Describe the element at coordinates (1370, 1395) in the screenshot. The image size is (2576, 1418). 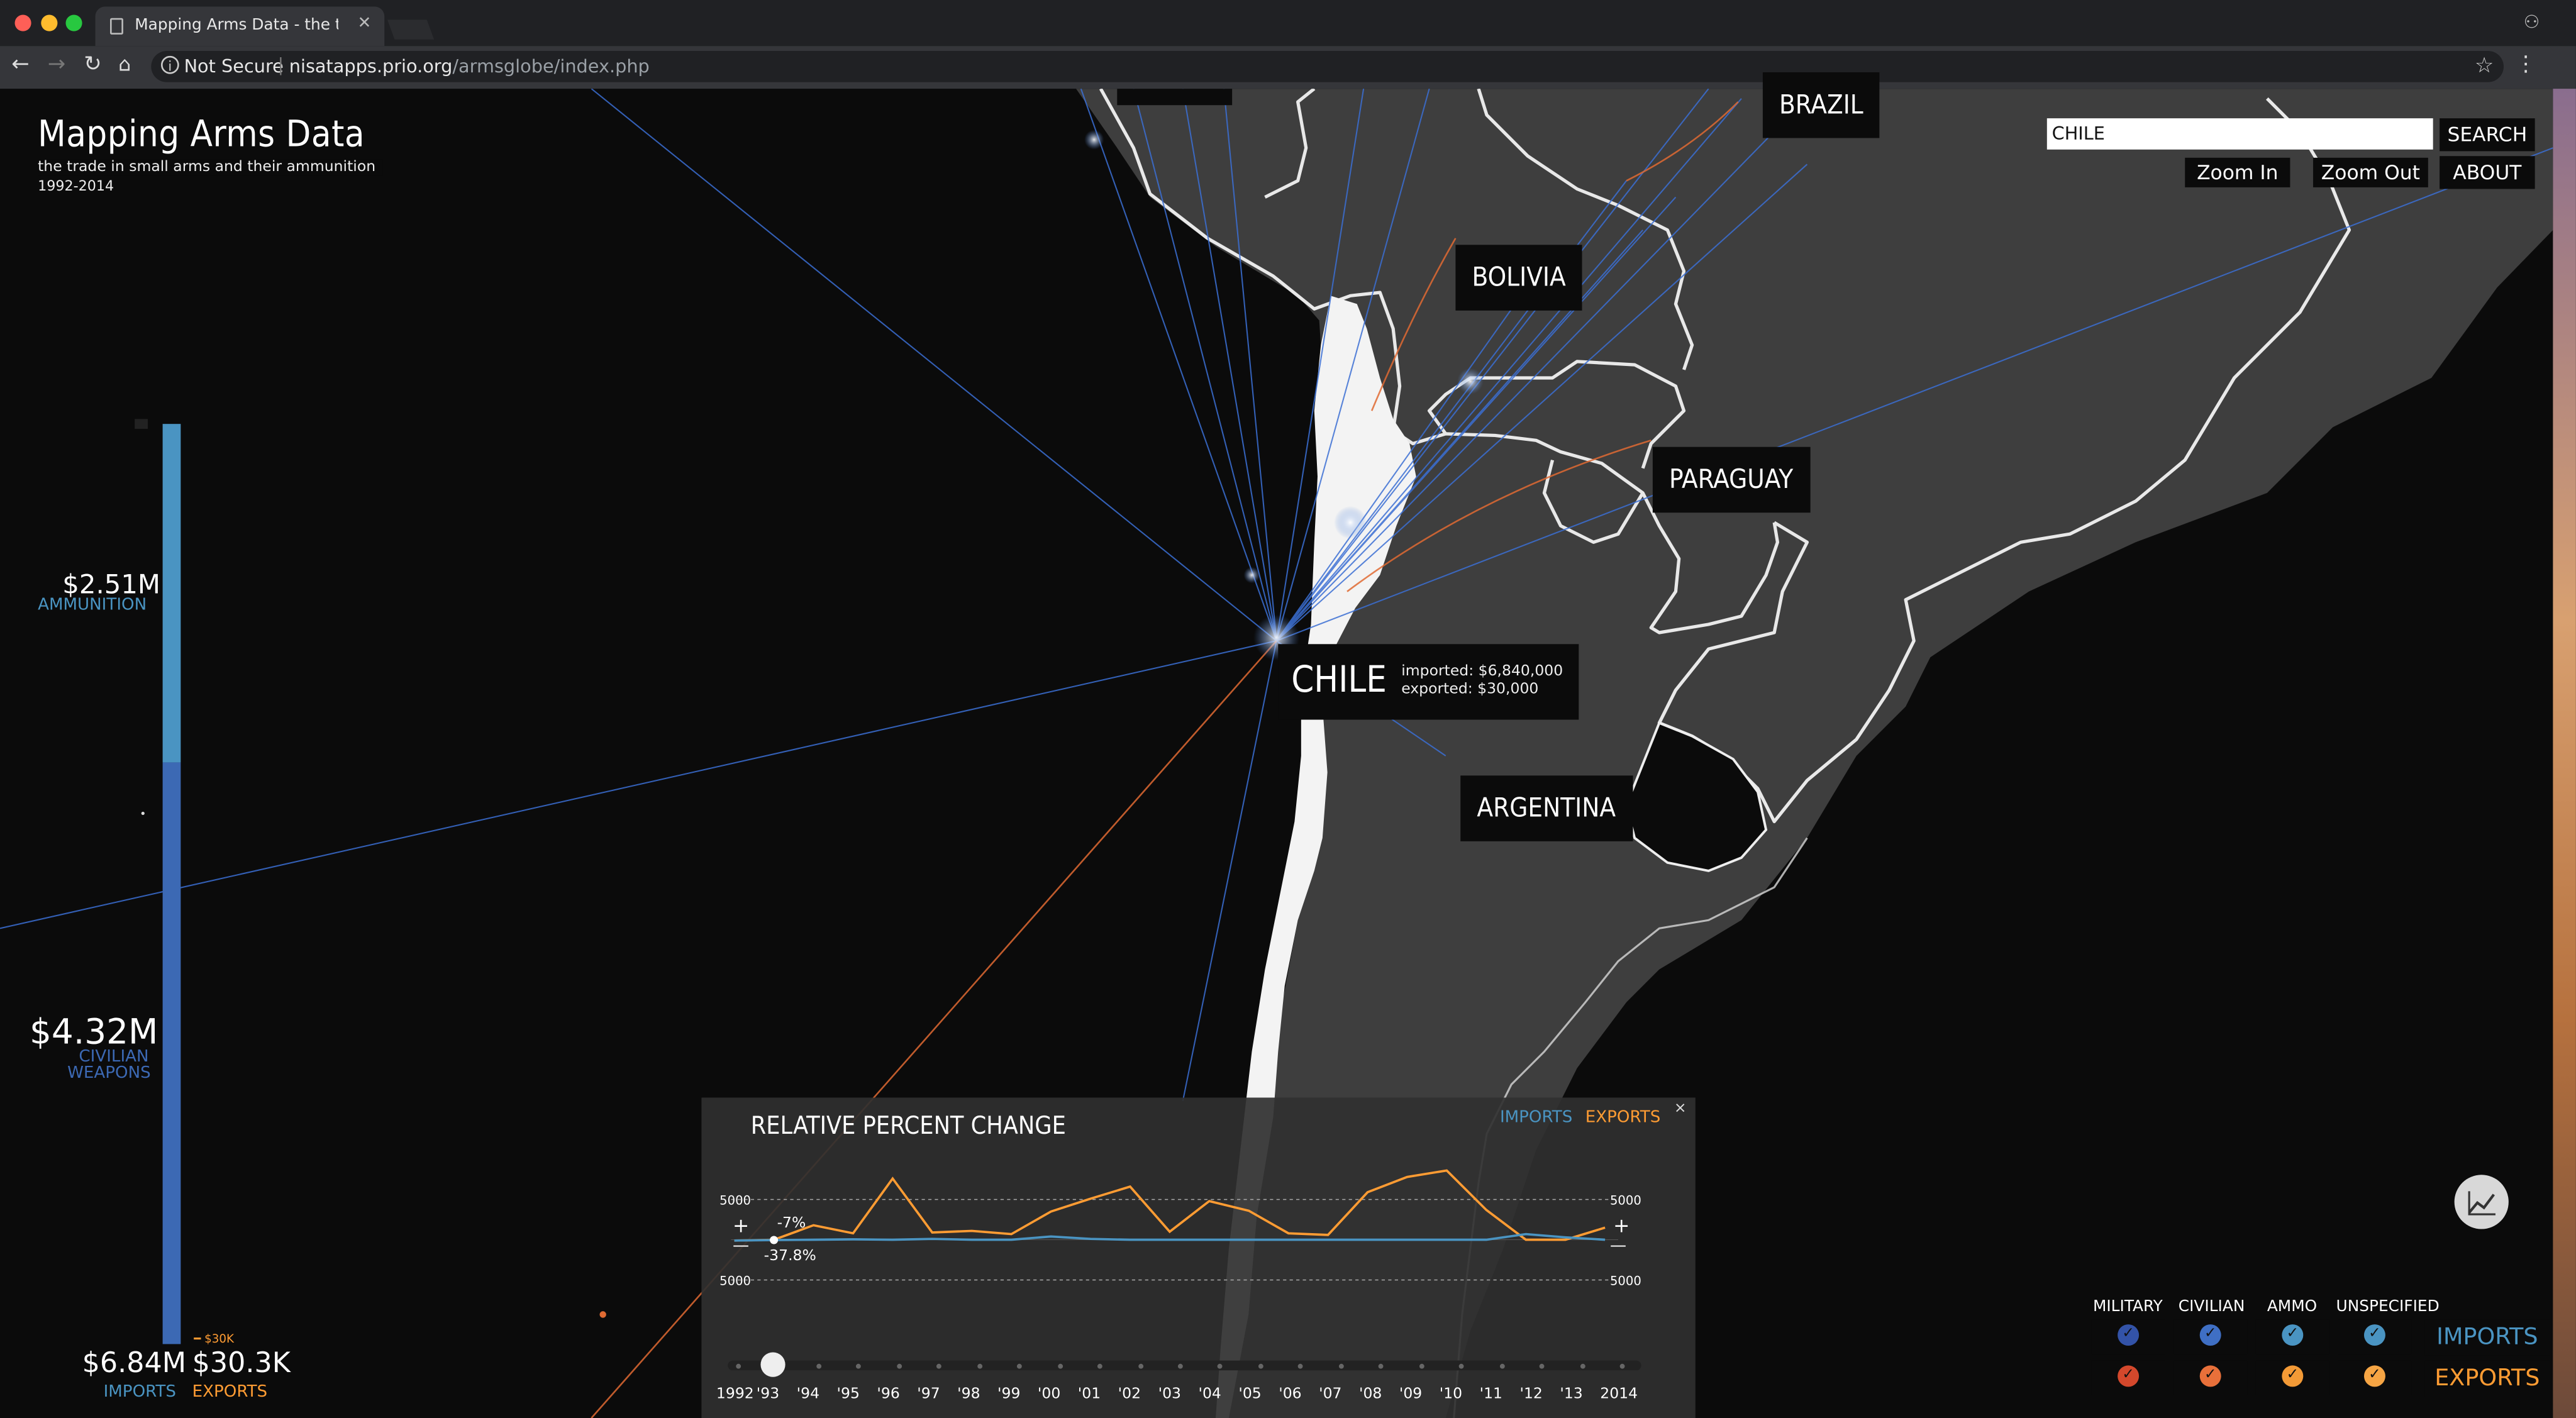
I see `year-label: '08` at that location.